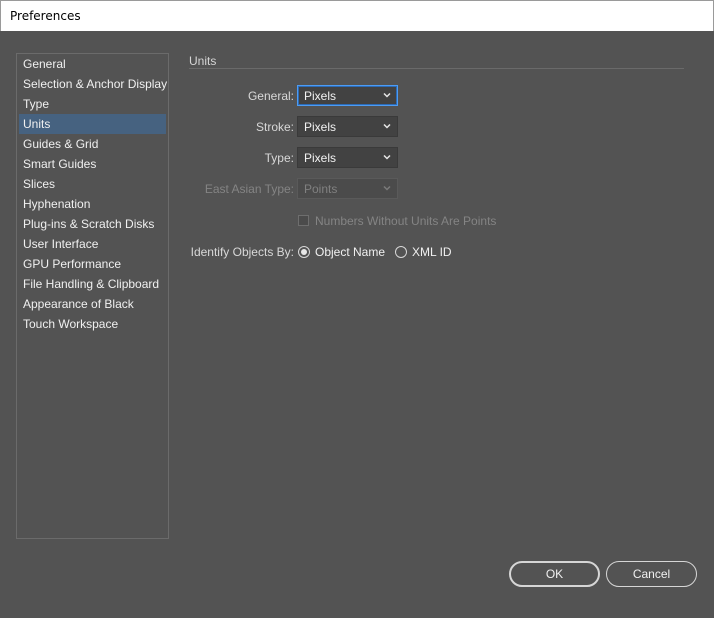 This screenshot has width=714, height=618. Describe the element at coordinates (347, 95) in the screenshot. I see `general-units-dropdown: Pixels` at that location.